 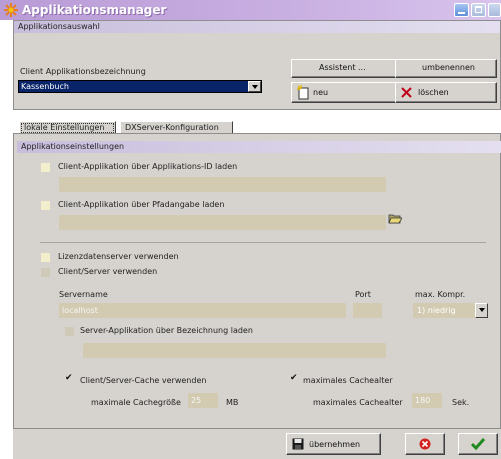 I want to click on compression-select: 1) niedrig, so click(x=450, y=310).